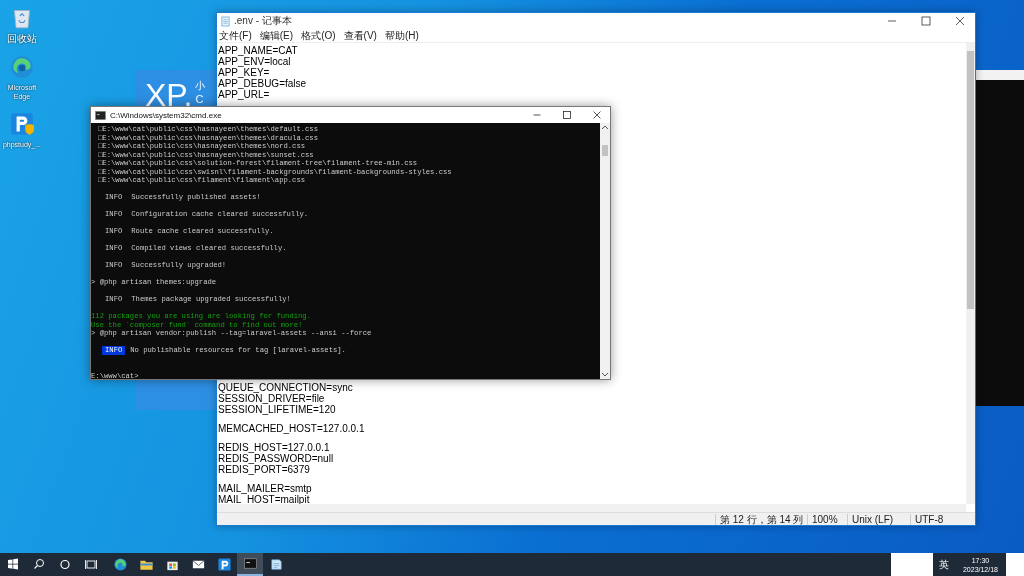 The image size is (1024, 576). What do you see at coordinates (878, 519) in the screenshot?
I see `line-ending: Unix (LF)` at bounding box center [878, 519].